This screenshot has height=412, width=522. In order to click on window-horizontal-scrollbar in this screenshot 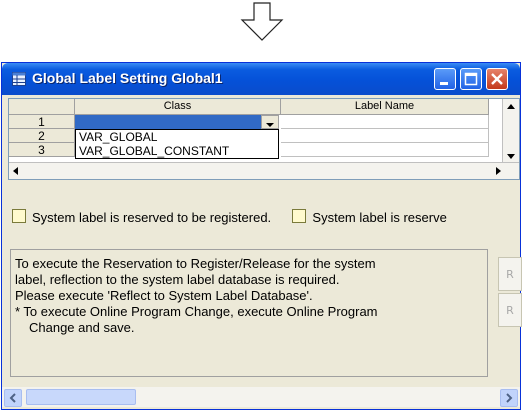, I will do `click(261, 397)`.